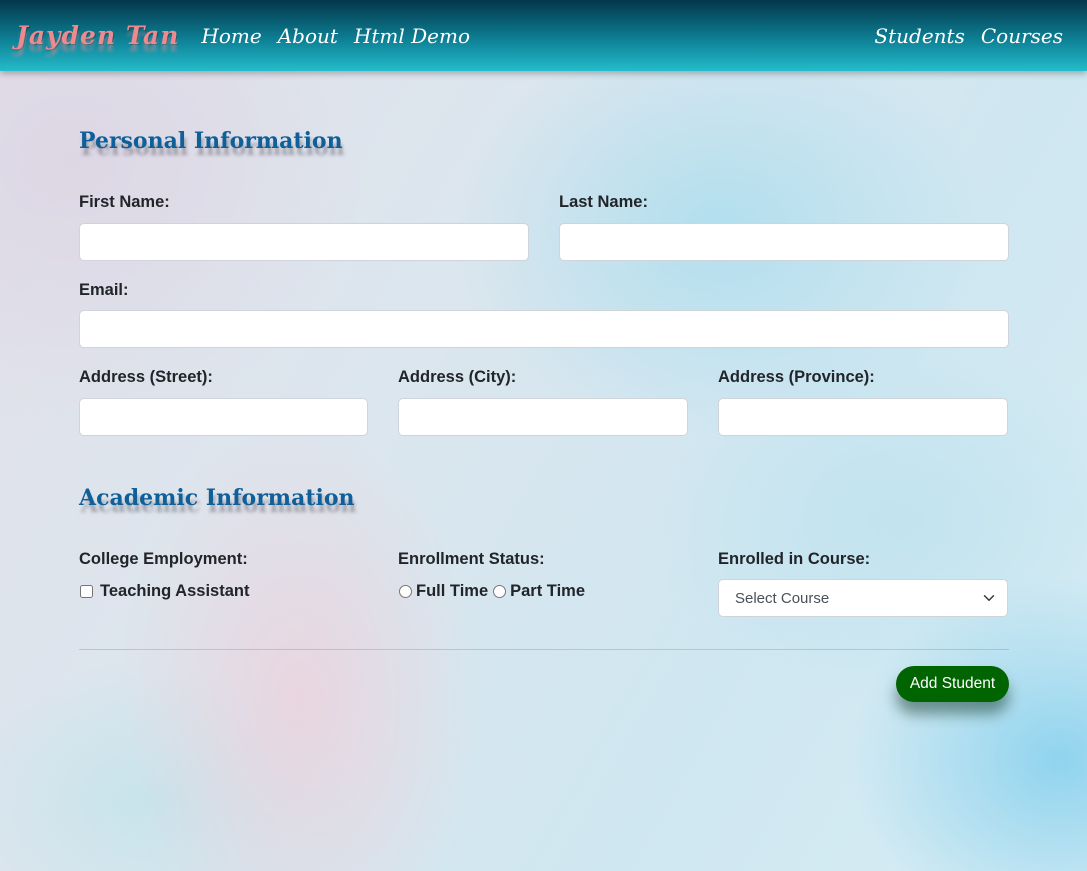  Describe the element at coordinates (968, 36) in the screenshot. I see `nav-right-links: Students Courses` at that location.